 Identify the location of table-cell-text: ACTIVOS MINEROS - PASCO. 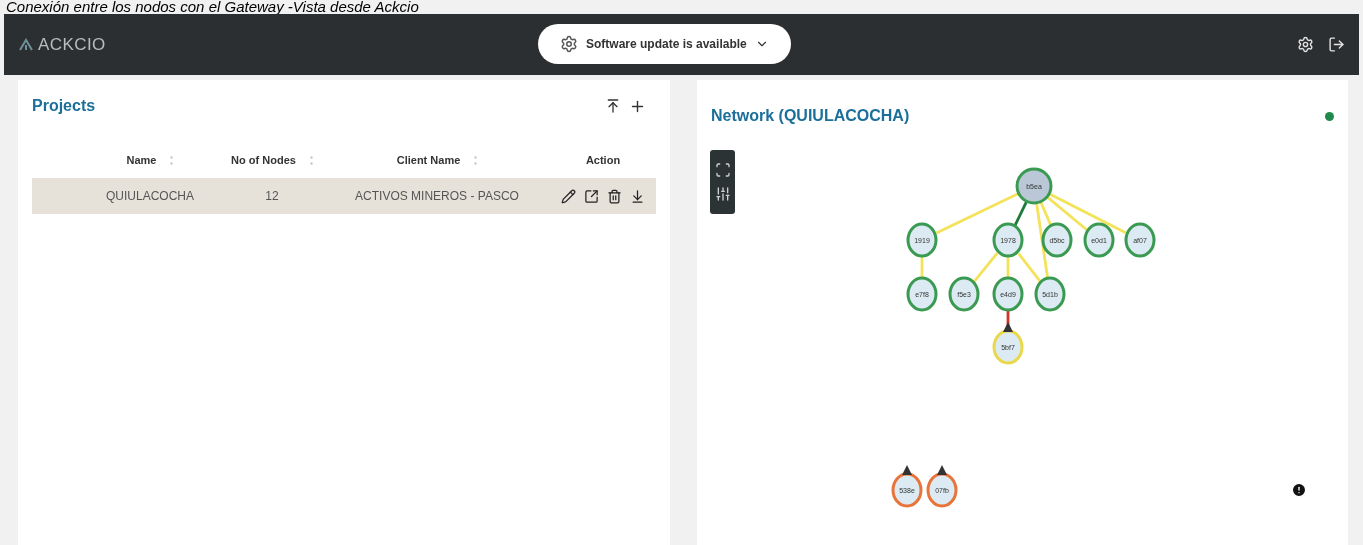
(437, 196).